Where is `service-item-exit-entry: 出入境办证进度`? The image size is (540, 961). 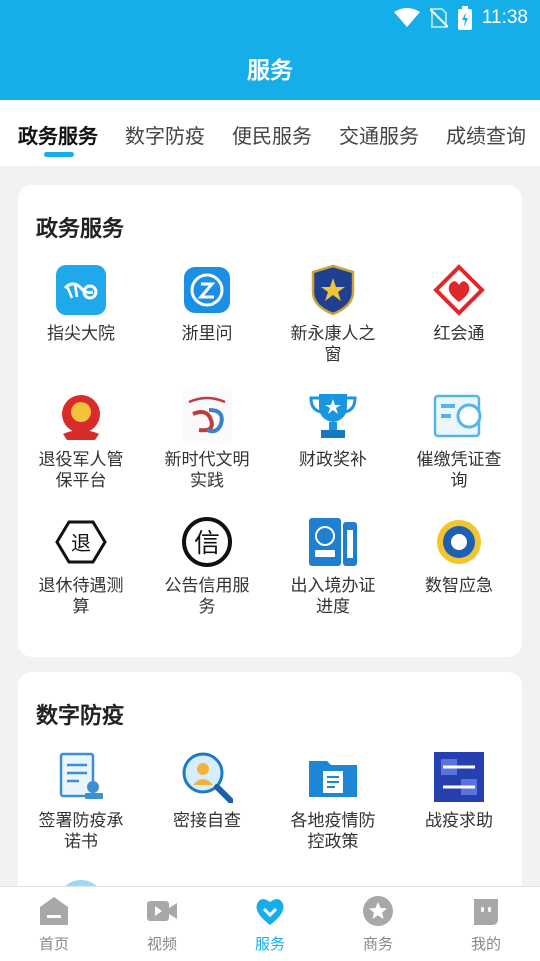 service-item-exit-entry: 出入境办证进度 is located at coordinates (333, 567).